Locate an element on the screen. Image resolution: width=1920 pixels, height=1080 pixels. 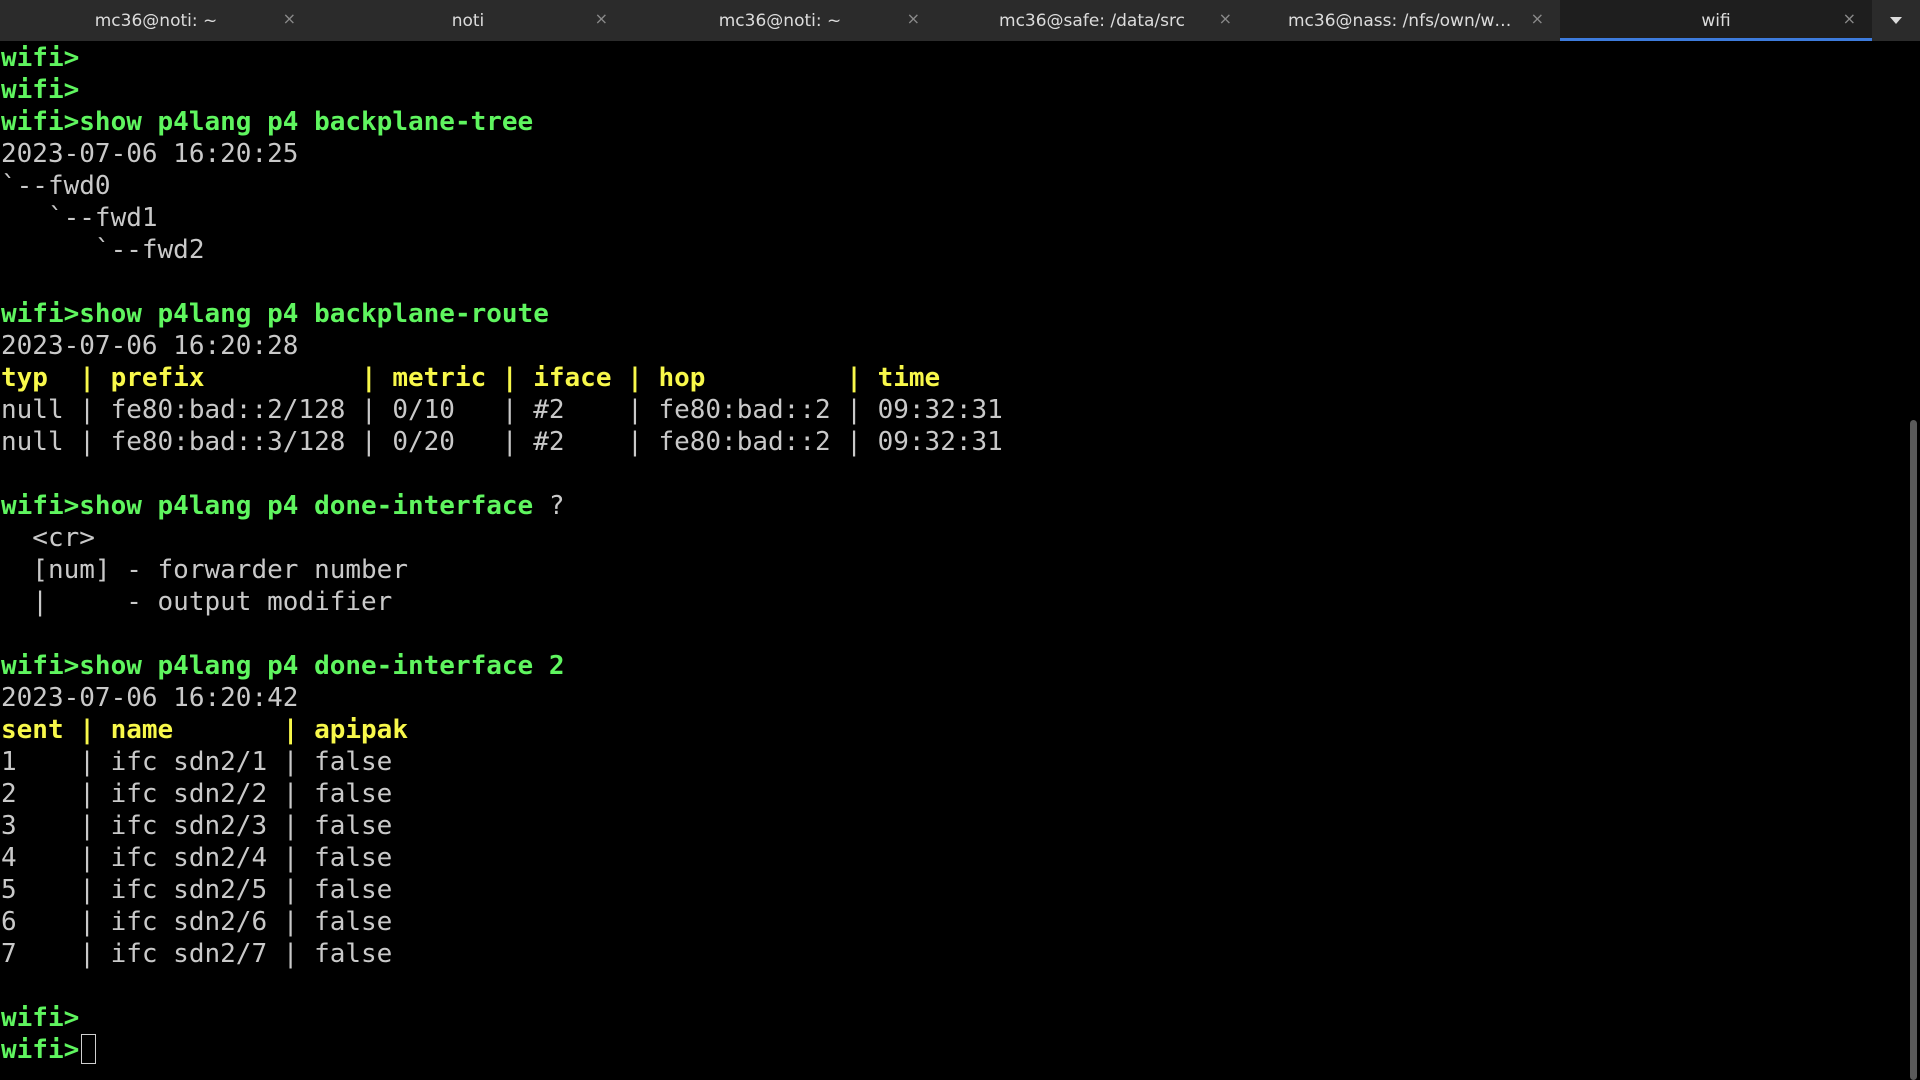
terminal-scrollbar is located at coordinates (1913, 560).